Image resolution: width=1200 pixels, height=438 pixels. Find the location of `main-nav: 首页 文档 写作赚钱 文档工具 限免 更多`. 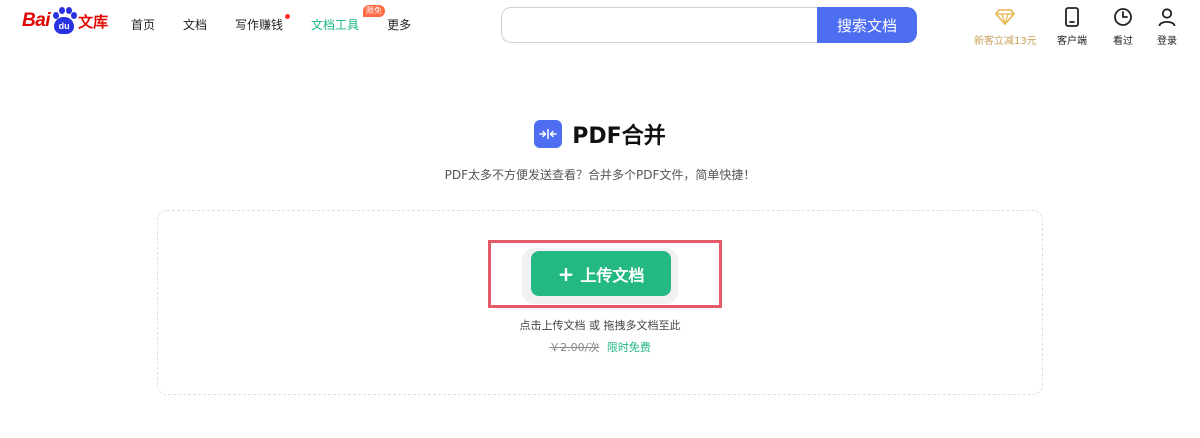

main-nav: 首页 文档 写作赚钱 文档工具 限免 更多 is located at coordinates (285, 19).